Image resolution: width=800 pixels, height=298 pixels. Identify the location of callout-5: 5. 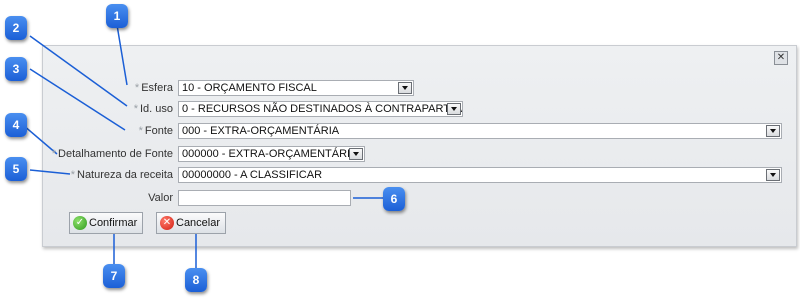
(16, 169).